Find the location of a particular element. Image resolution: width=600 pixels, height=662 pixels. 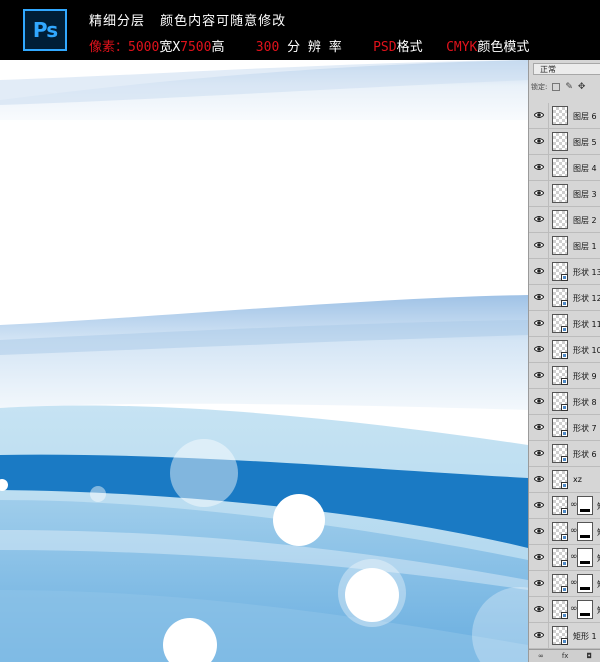

pixels-height: 7500 is located at coordinates (196, 47).